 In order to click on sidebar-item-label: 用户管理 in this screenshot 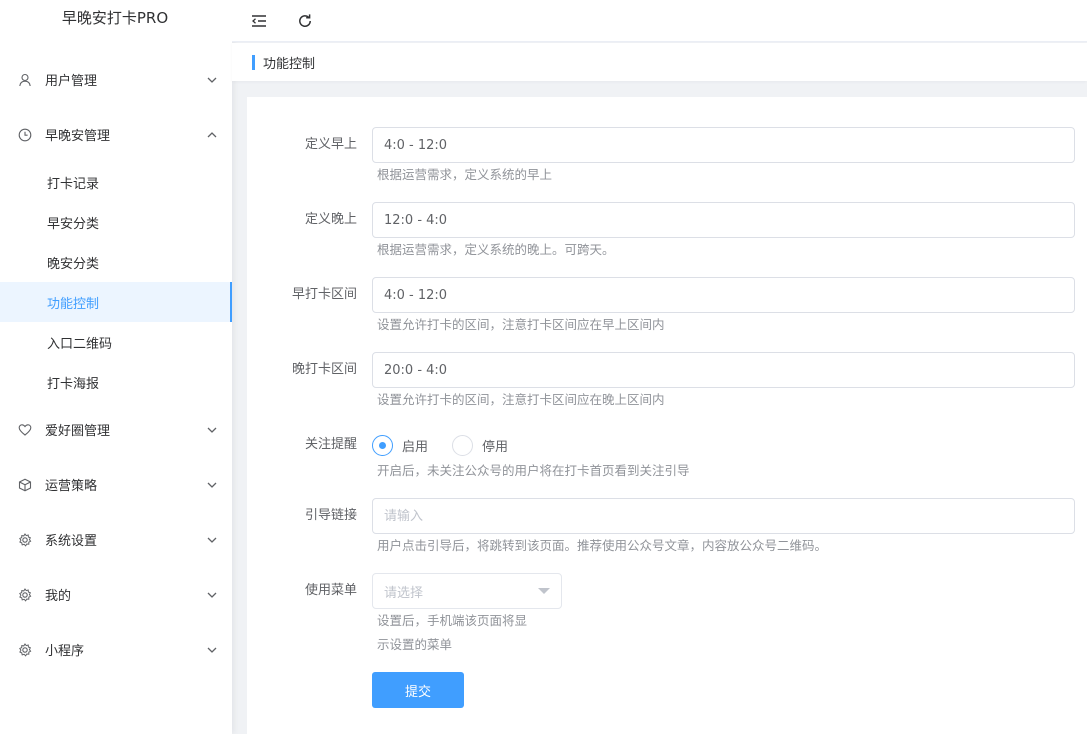, I will do `click(71, 81)`.